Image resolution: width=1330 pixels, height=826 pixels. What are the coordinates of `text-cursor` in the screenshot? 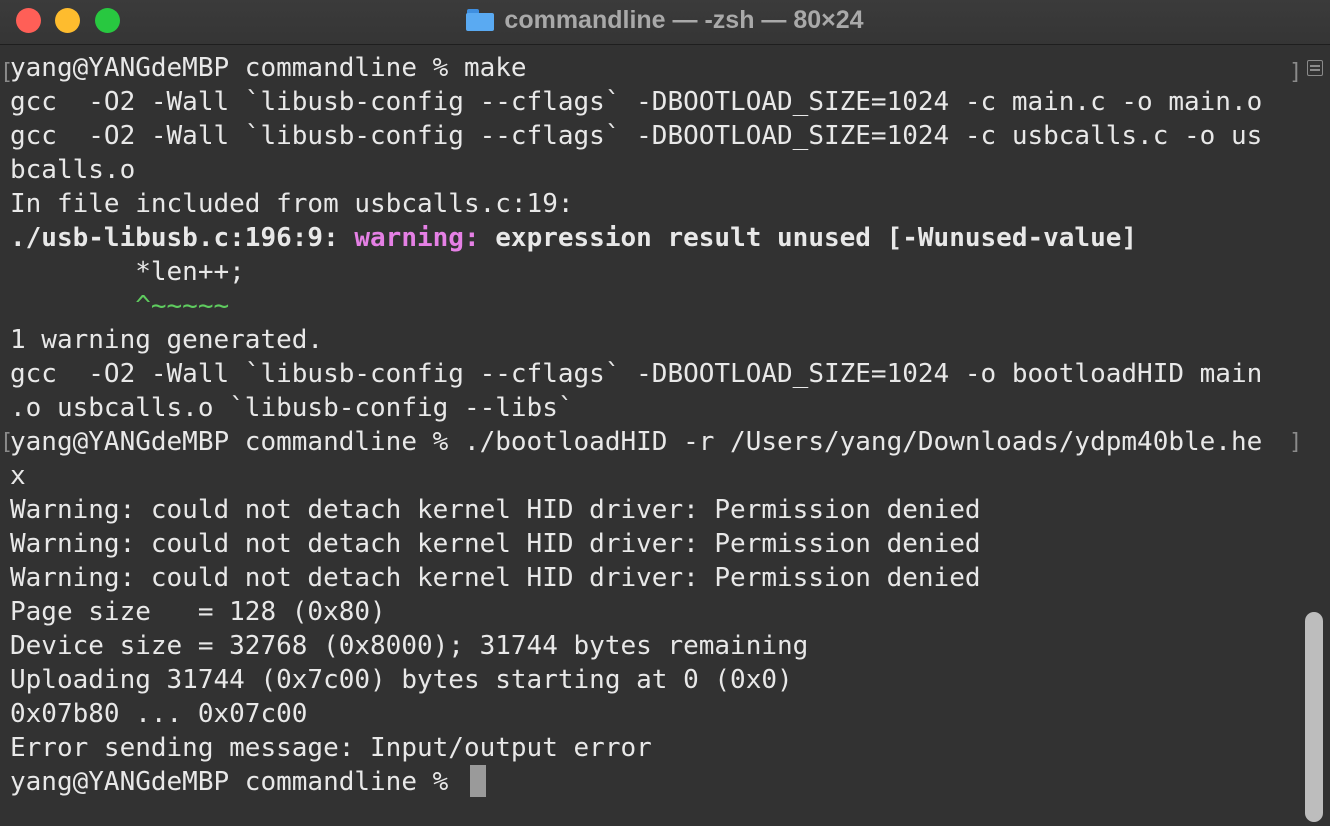 It's located at (477, 780).